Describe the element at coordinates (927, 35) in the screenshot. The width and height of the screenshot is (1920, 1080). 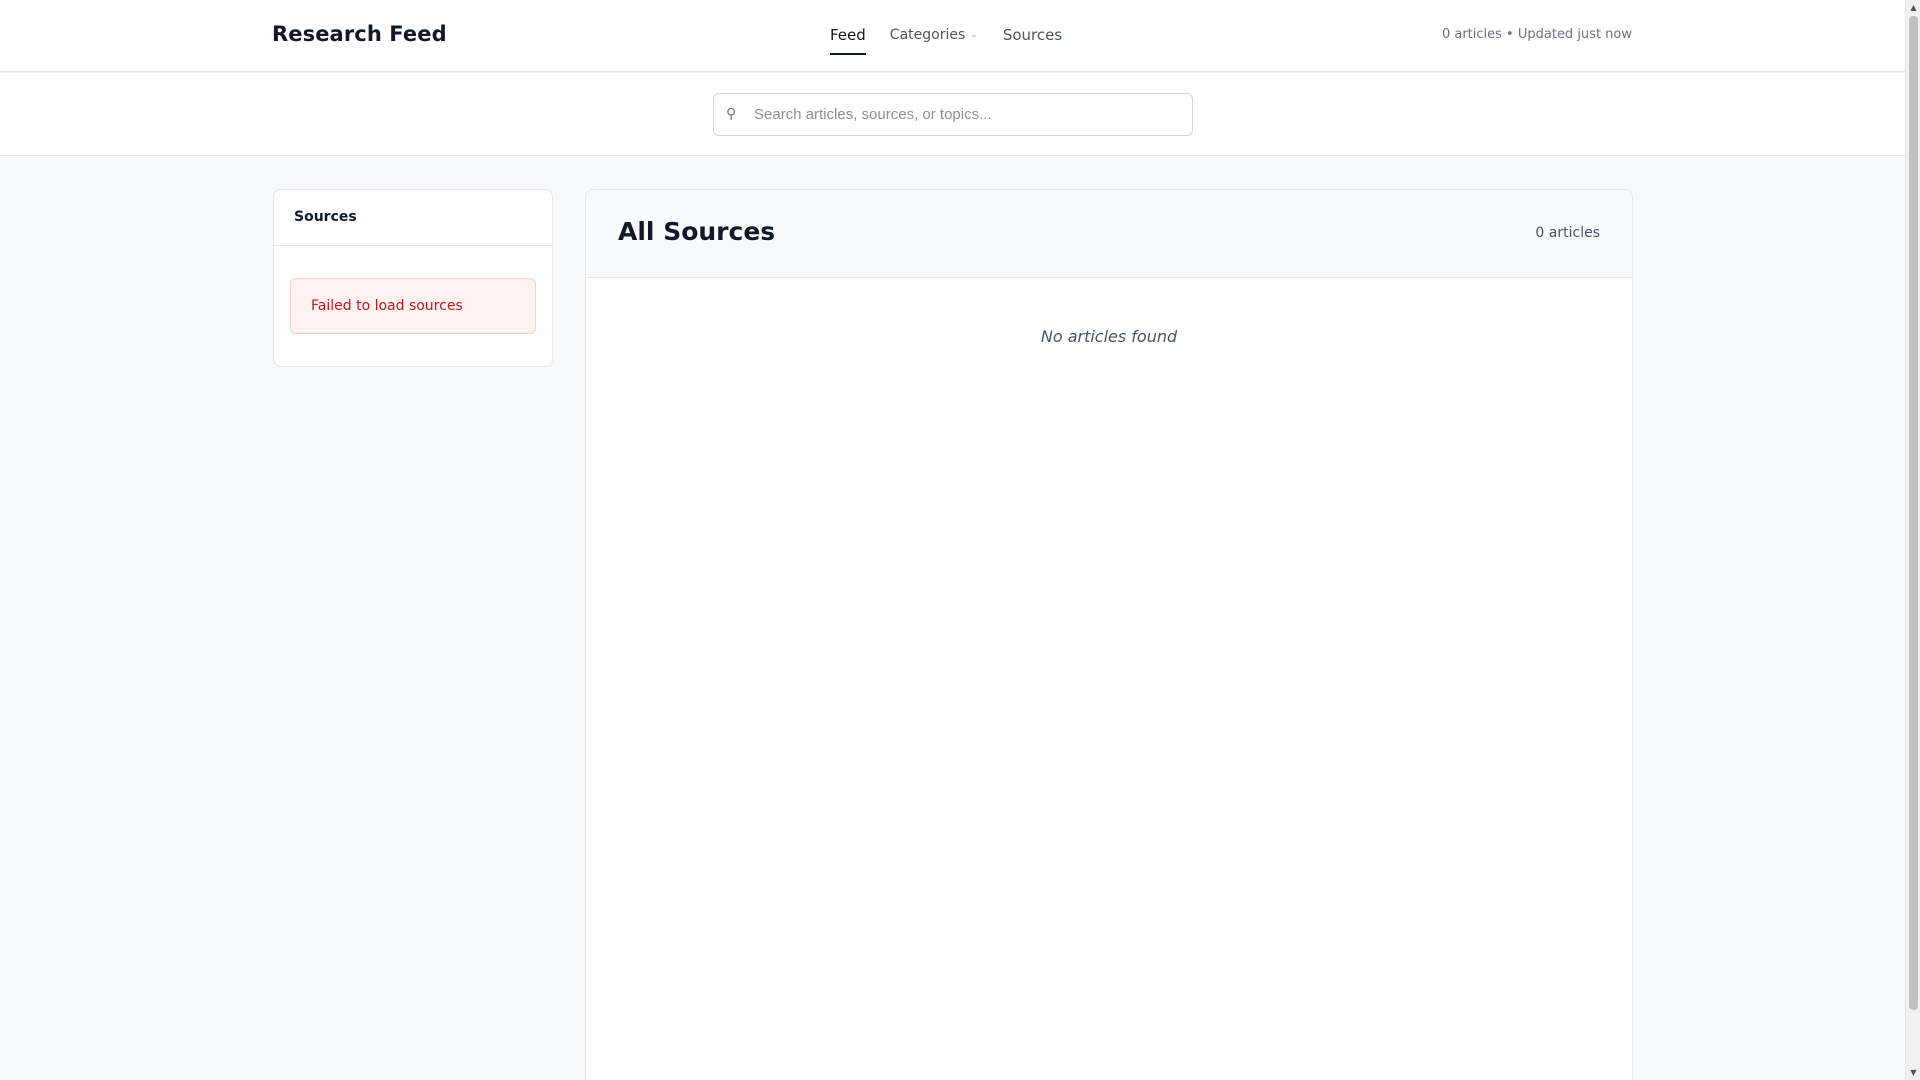
I see `nav-categories-label: Categories` at that location.